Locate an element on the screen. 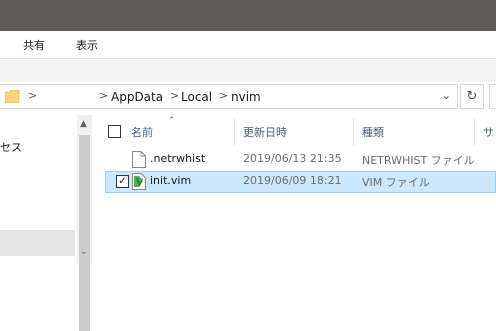 The width and height of the screenshot is (496, 331). ribbon: 共有 表示 is located at coordinates (248, 45).